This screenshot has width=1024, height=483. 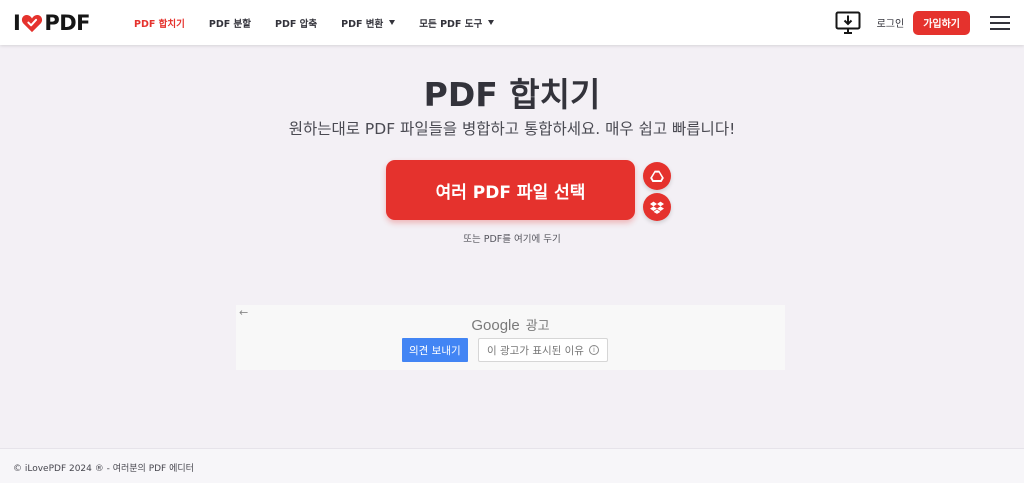 What do you see at coordinates (510, 190) in the screenshot?
I see `select-pdf-files-button: 여러 PDF 파일 선택` at bounding box center [510, 190].